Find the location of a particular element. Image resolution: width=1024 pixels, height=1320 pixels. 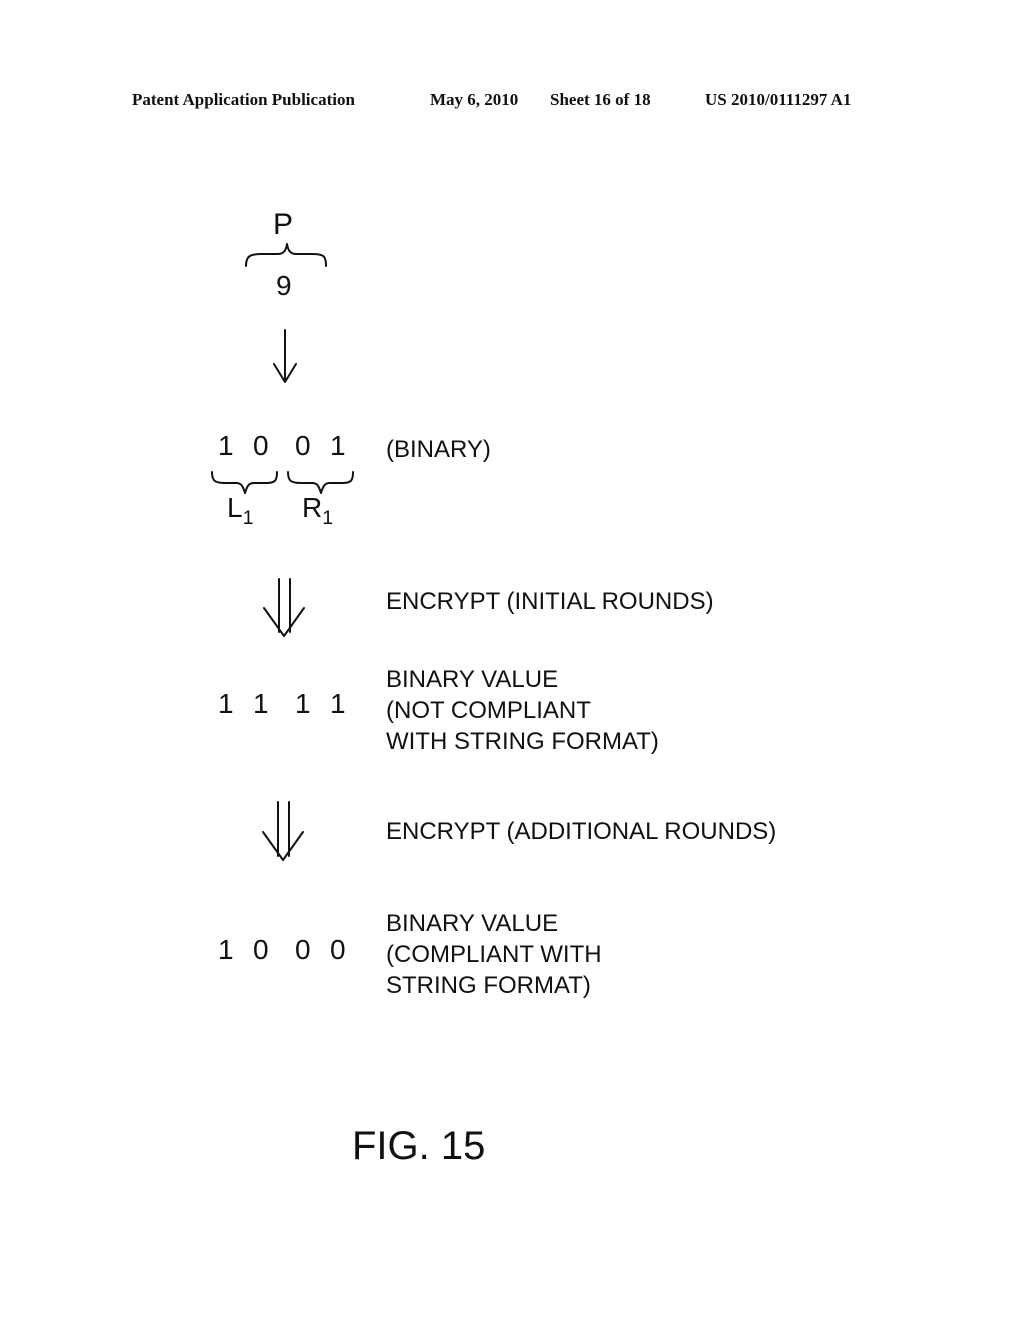

right-half-letter: R is located at coordinates (312, 507).